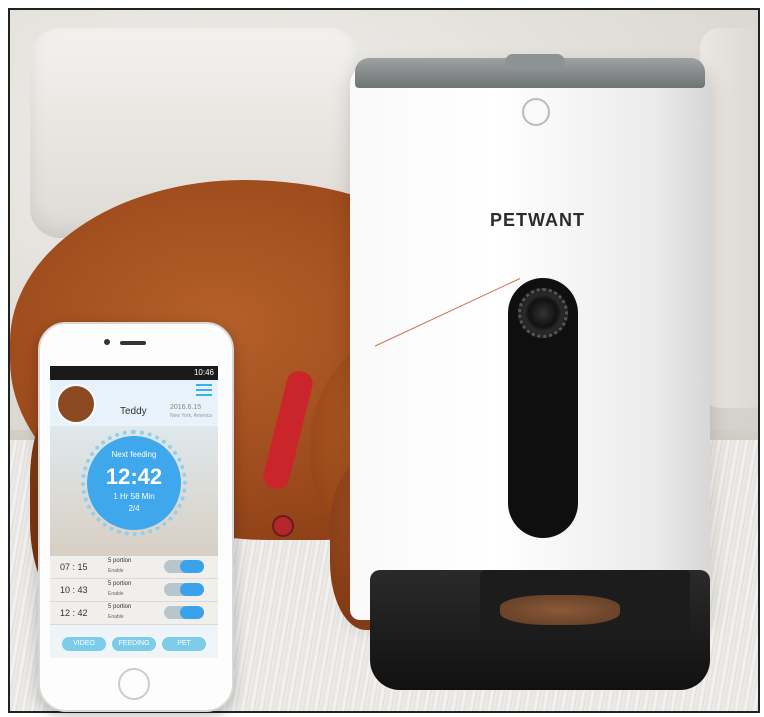 This screenshot has width=764, height=717. Describe the element at coordinates (536, 112) in the screenshot. I see `feeder-power-button` at that location.